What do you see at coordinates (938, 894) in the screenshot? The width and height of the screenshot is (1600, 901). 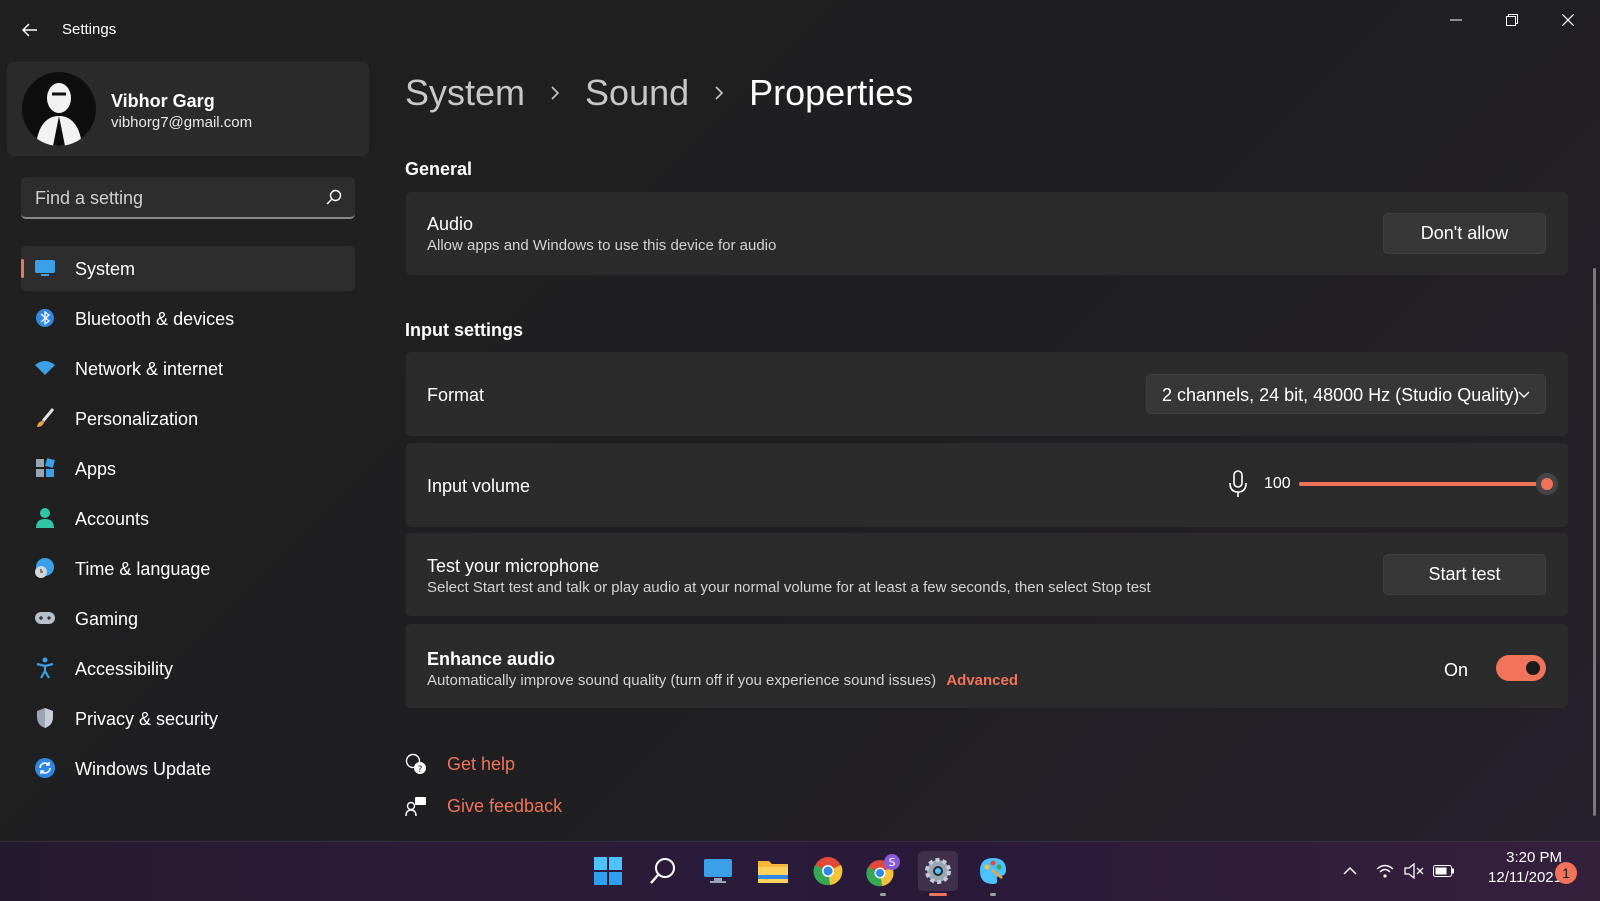 I see `active-indicator` at bounding box center [938, 894].